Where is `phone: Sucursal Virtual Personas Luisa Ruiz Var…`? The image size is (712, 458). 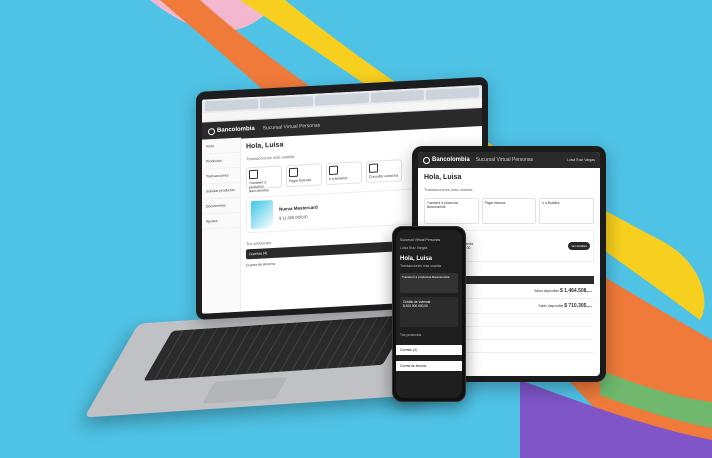
phone: Sucursal Virtual Personas Luisa Ruiz Var… is located at coordinates (429, 314).